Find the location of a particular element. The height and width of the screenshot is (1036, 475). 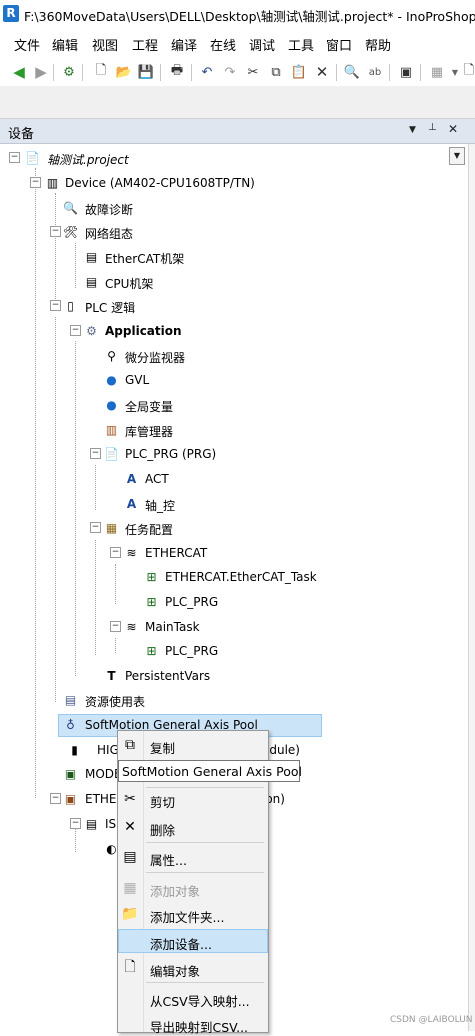

tree-item-task-config: − ▦ 任务配置 is located at coordinates (220, 528).